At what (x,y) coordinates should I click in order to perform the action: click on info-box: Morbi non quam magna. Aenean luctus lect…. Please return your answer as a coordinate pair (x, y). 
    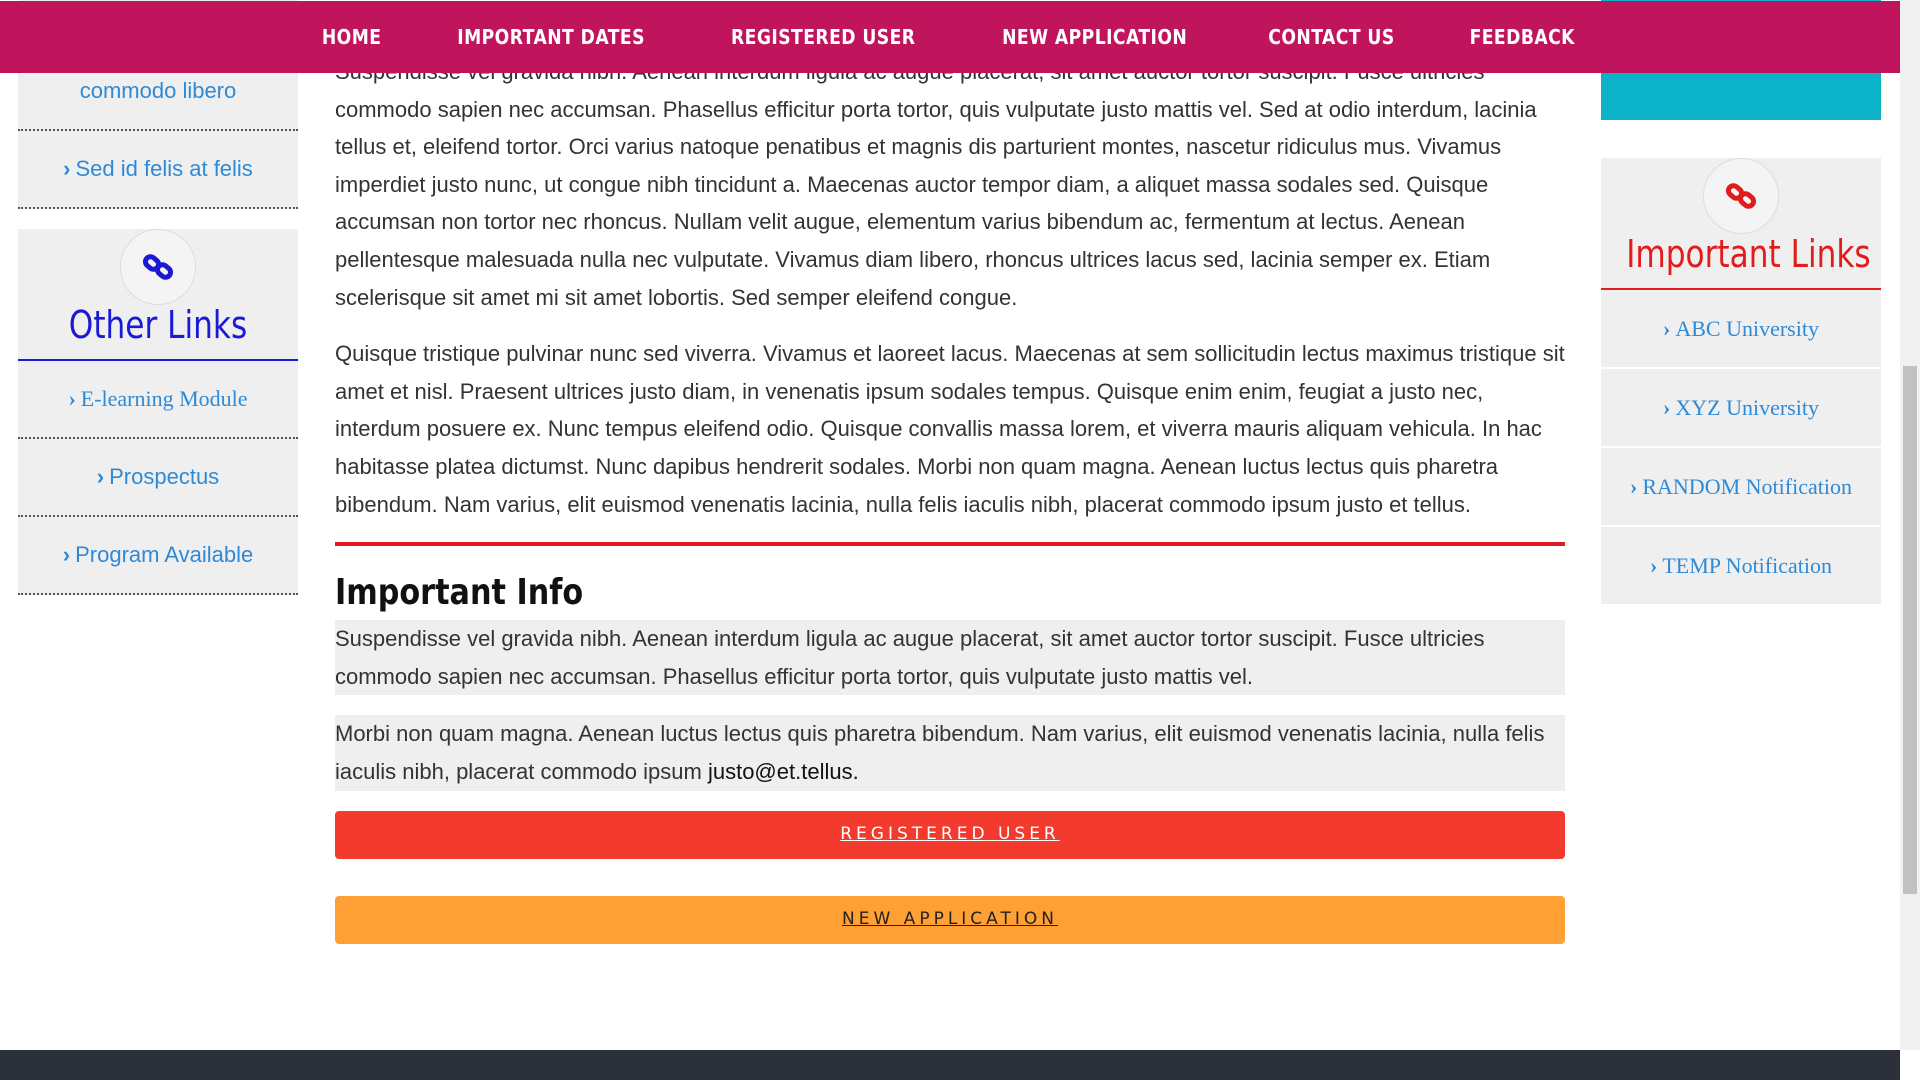
    Looking at the image, I should click on (950, 753).